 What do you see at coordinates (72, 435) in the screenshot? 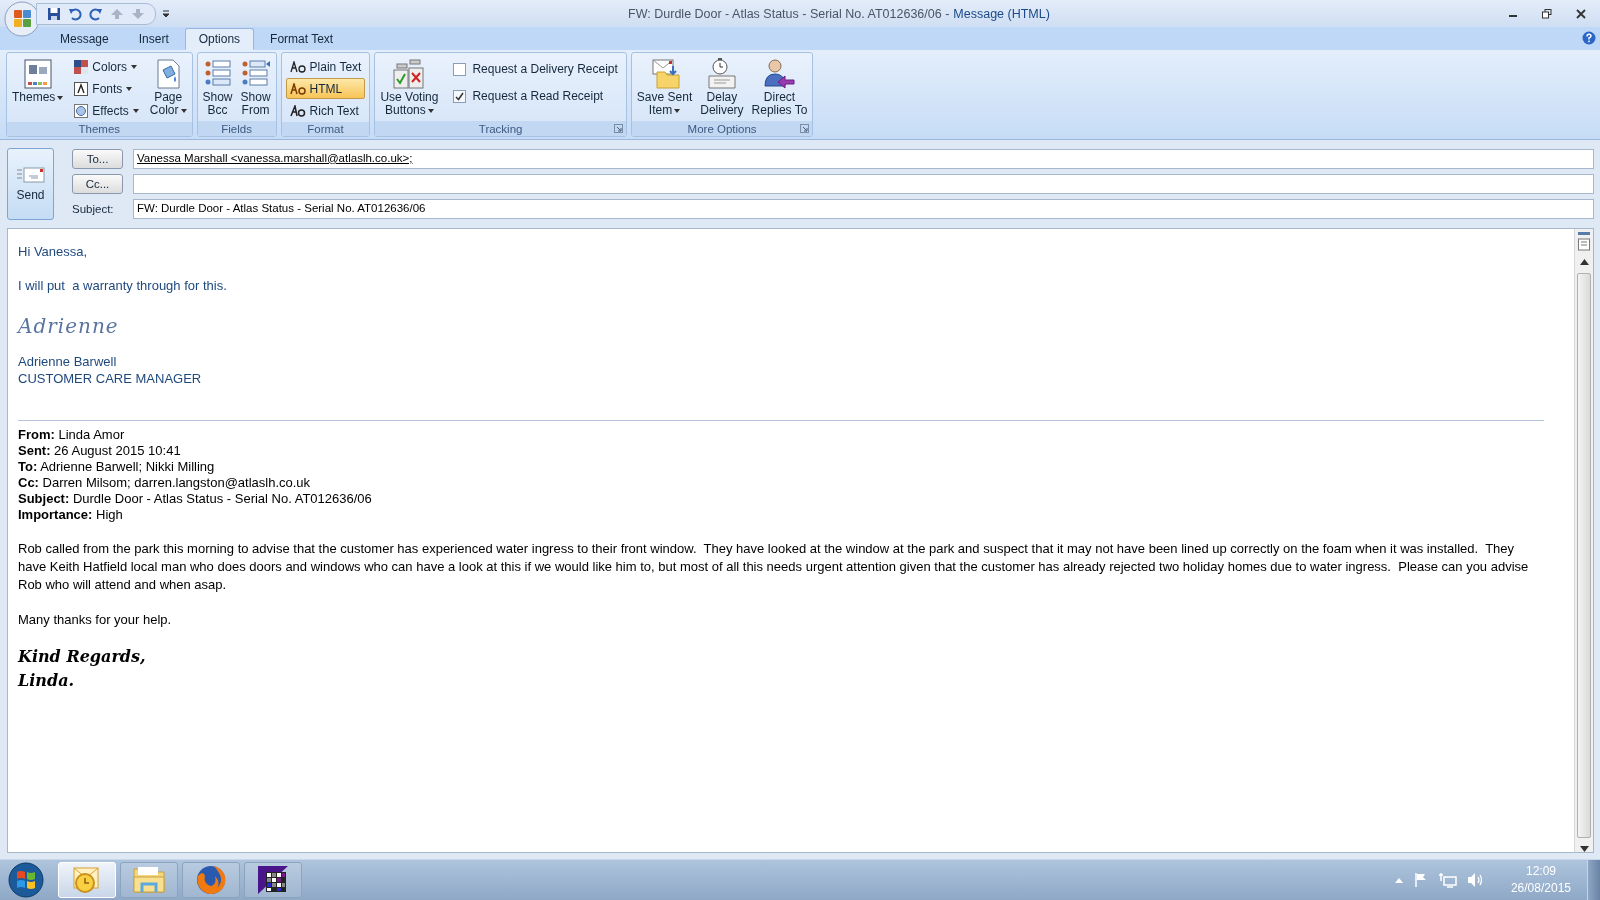
I see `forward-header-line: From: Linda Amor` at bounding box center [72, 435].